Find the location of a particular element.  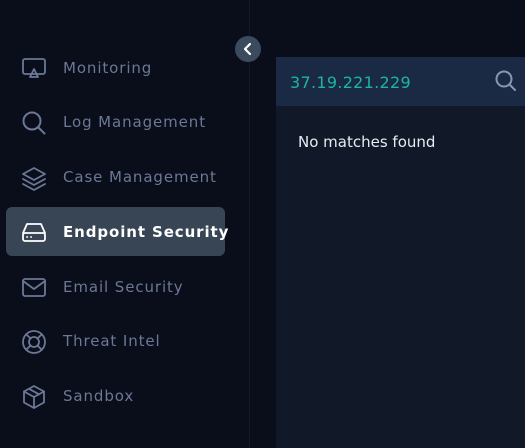

sidebar-item-label: Endpoint Security is located at coordinates (146, 231).